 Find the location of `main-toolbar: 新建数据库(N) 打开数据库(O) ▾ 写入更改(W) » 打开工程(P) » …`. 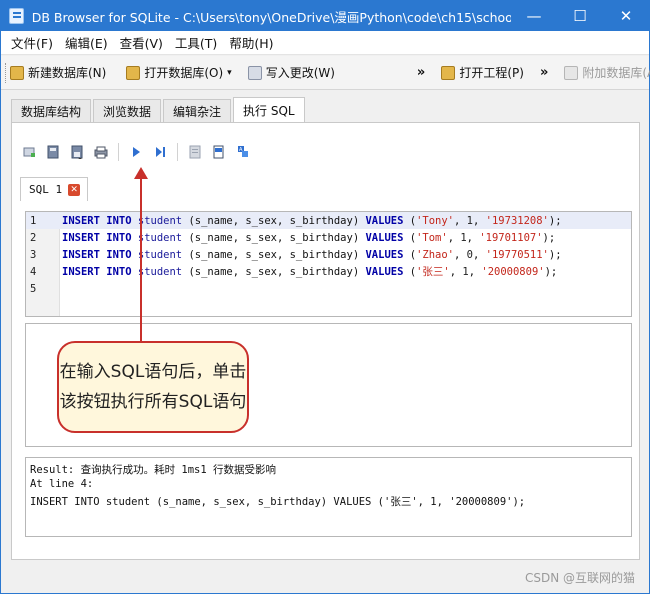

main-toolbar: 新建数据库(N) 打开数据库(O) ▾ 写入更改(W) » 打开工程(P) » … is located at coordinates (325, 73).